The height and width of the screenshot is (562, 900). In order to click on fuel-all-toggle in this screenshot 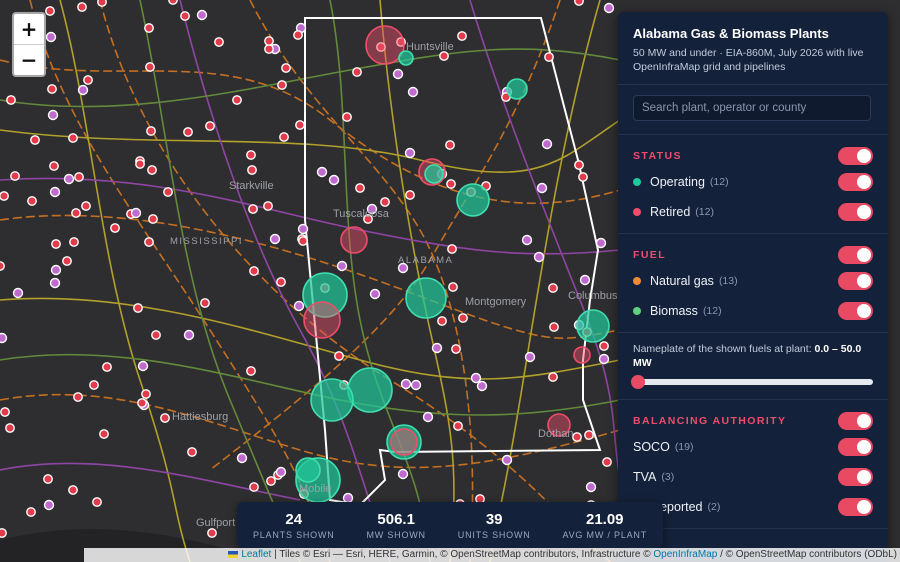, I will do `click(855, 255)`.